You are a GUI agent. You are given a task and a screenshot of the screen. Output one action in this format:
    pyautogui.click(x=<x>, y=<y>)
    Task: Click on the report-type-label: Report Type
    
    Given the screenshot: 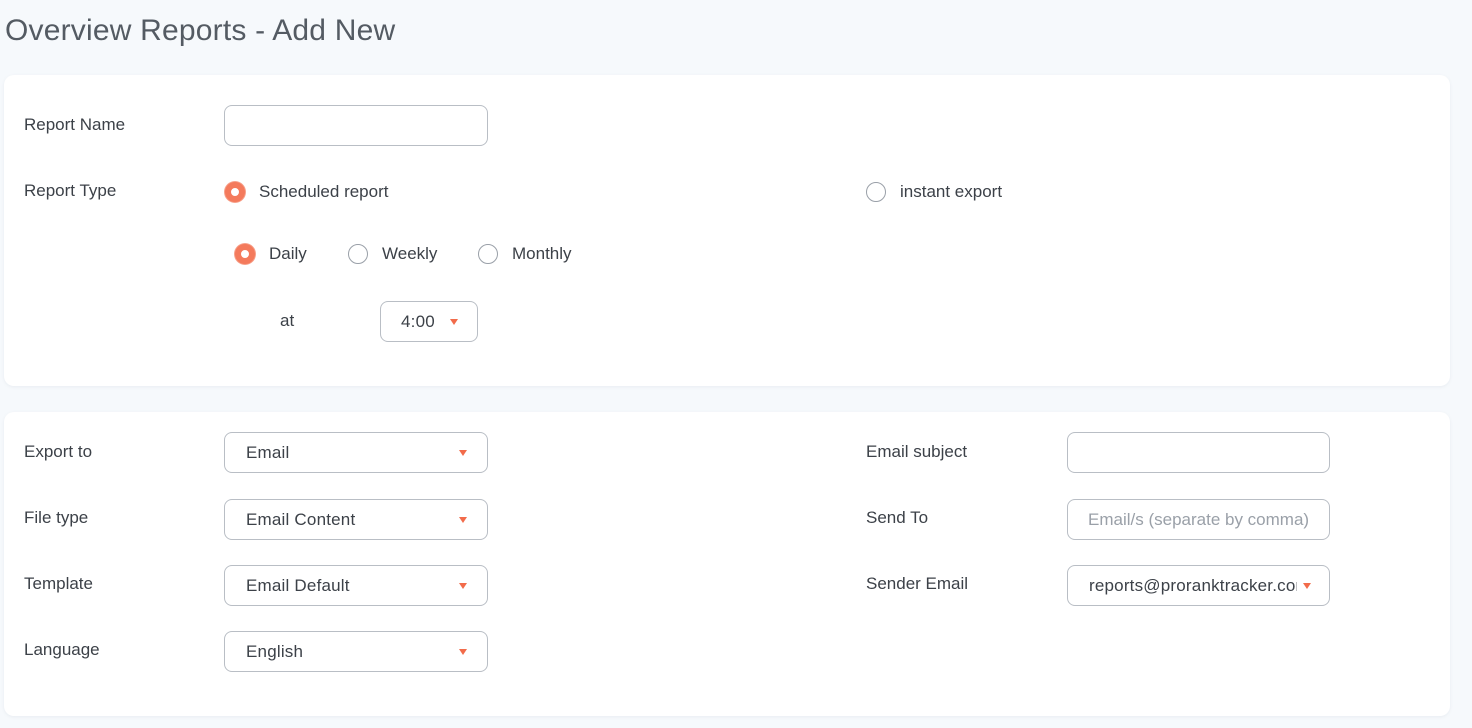 What is the action you would take?
    pyautogui.click(x=70, y=190)
    